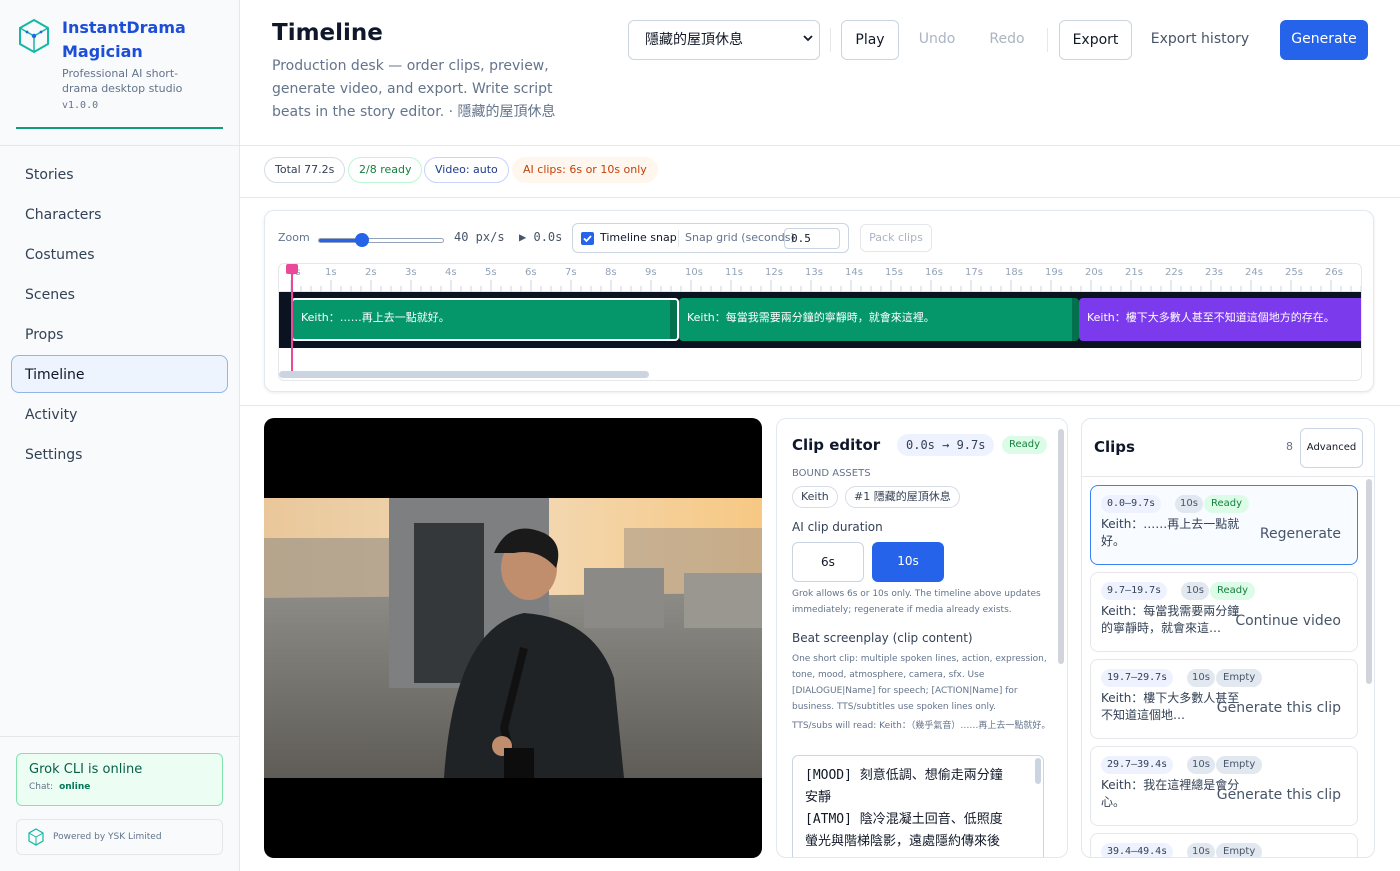 The width and height of the screenshot is (1400, 871). I want to click on clip-editor-status-badge: Ready, so click(1025, 445).